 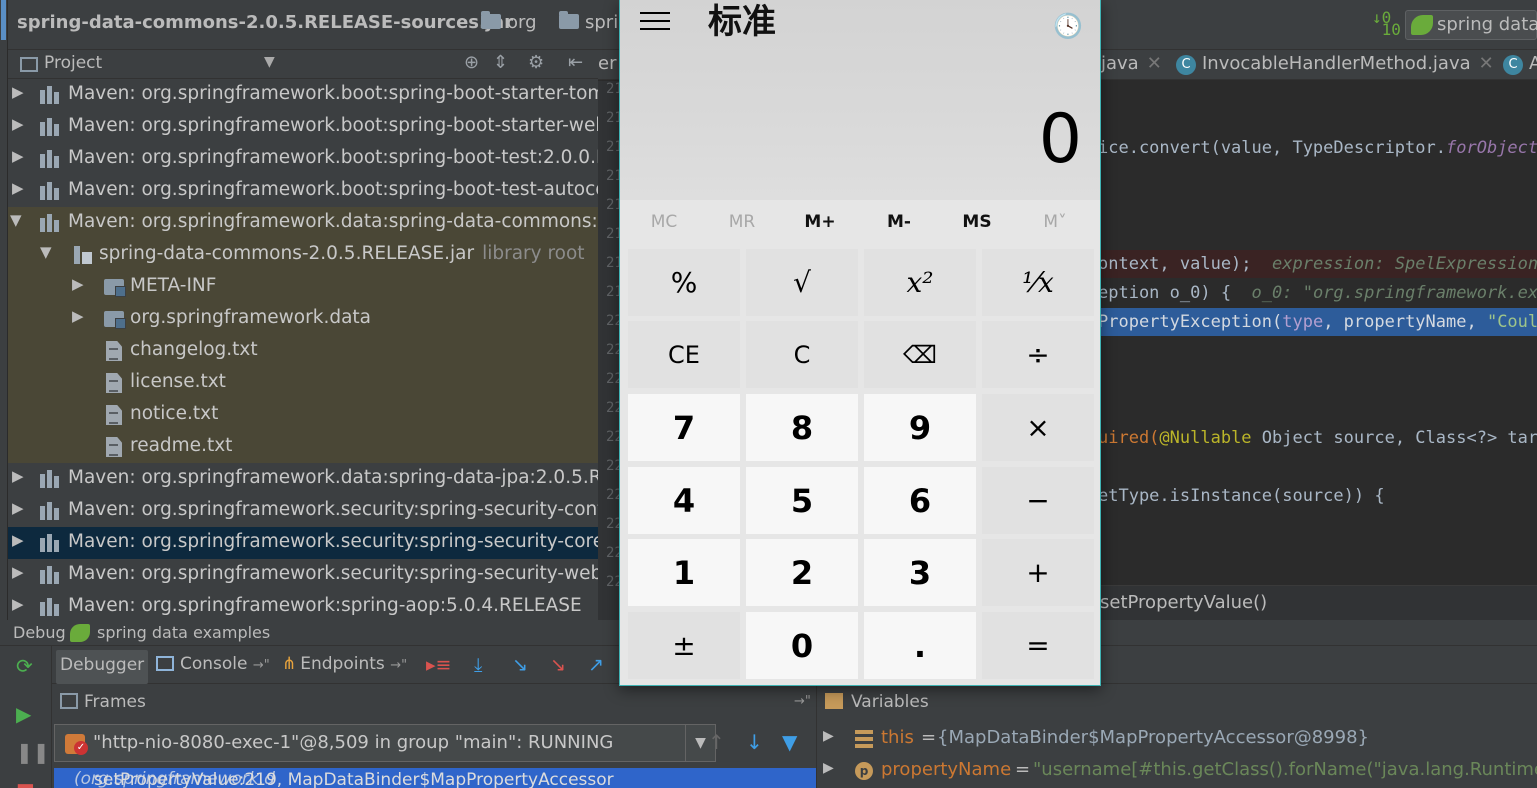 What do you see at coordinates (977, 222) in the screenshot?
I see `memory-store-button: MS` at bounding box center [977, 222].